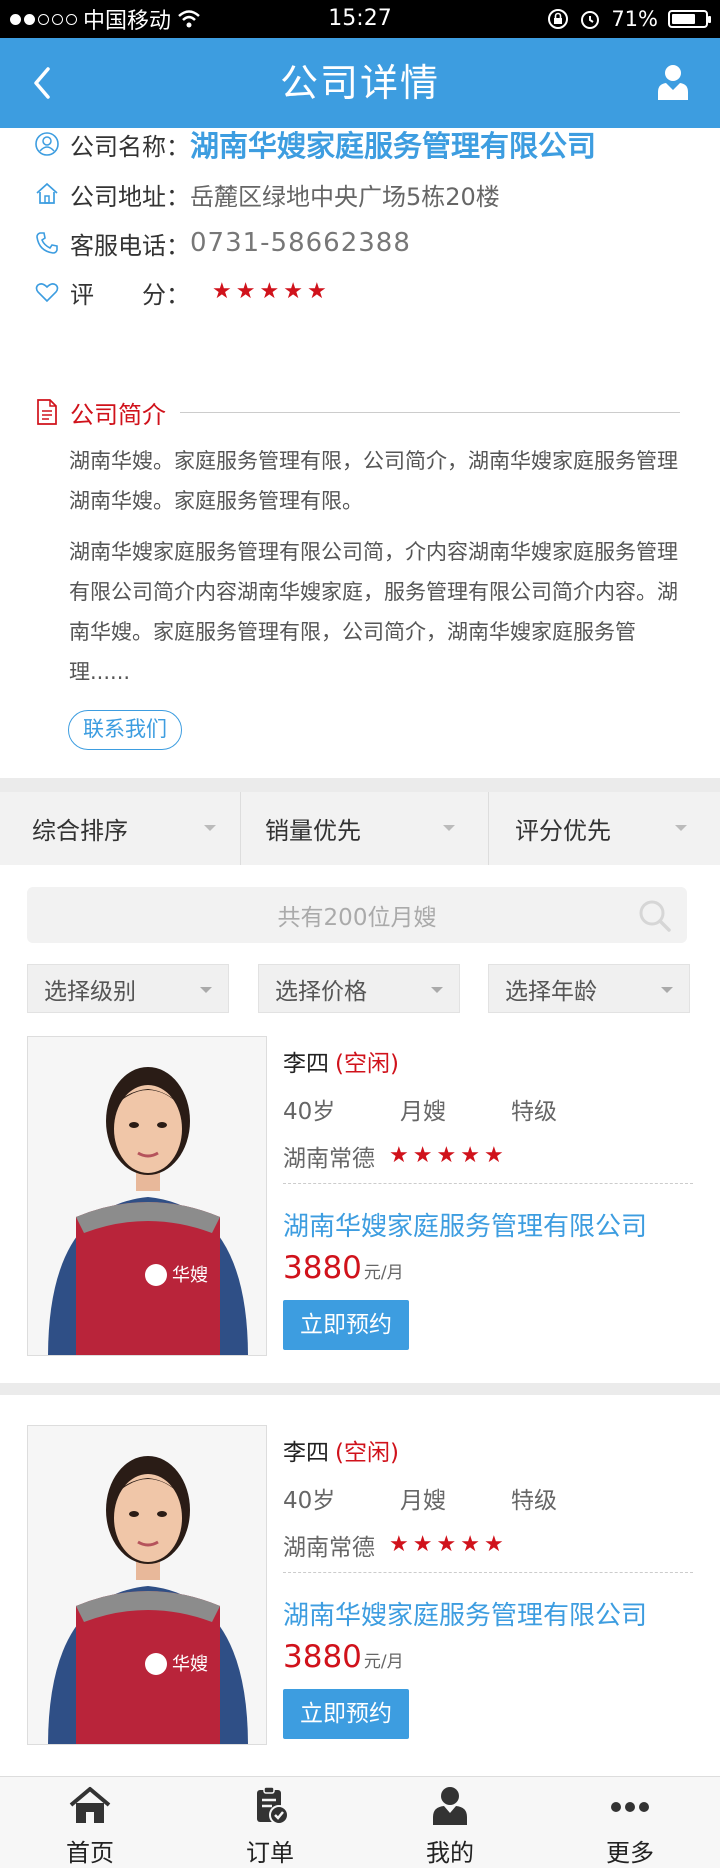 The width and height of the screenshot is (720, 1868). I want to click on company-name-row: 公司名称： 湖南华嫂家庭服务管理有限公司, so click(315, 144).